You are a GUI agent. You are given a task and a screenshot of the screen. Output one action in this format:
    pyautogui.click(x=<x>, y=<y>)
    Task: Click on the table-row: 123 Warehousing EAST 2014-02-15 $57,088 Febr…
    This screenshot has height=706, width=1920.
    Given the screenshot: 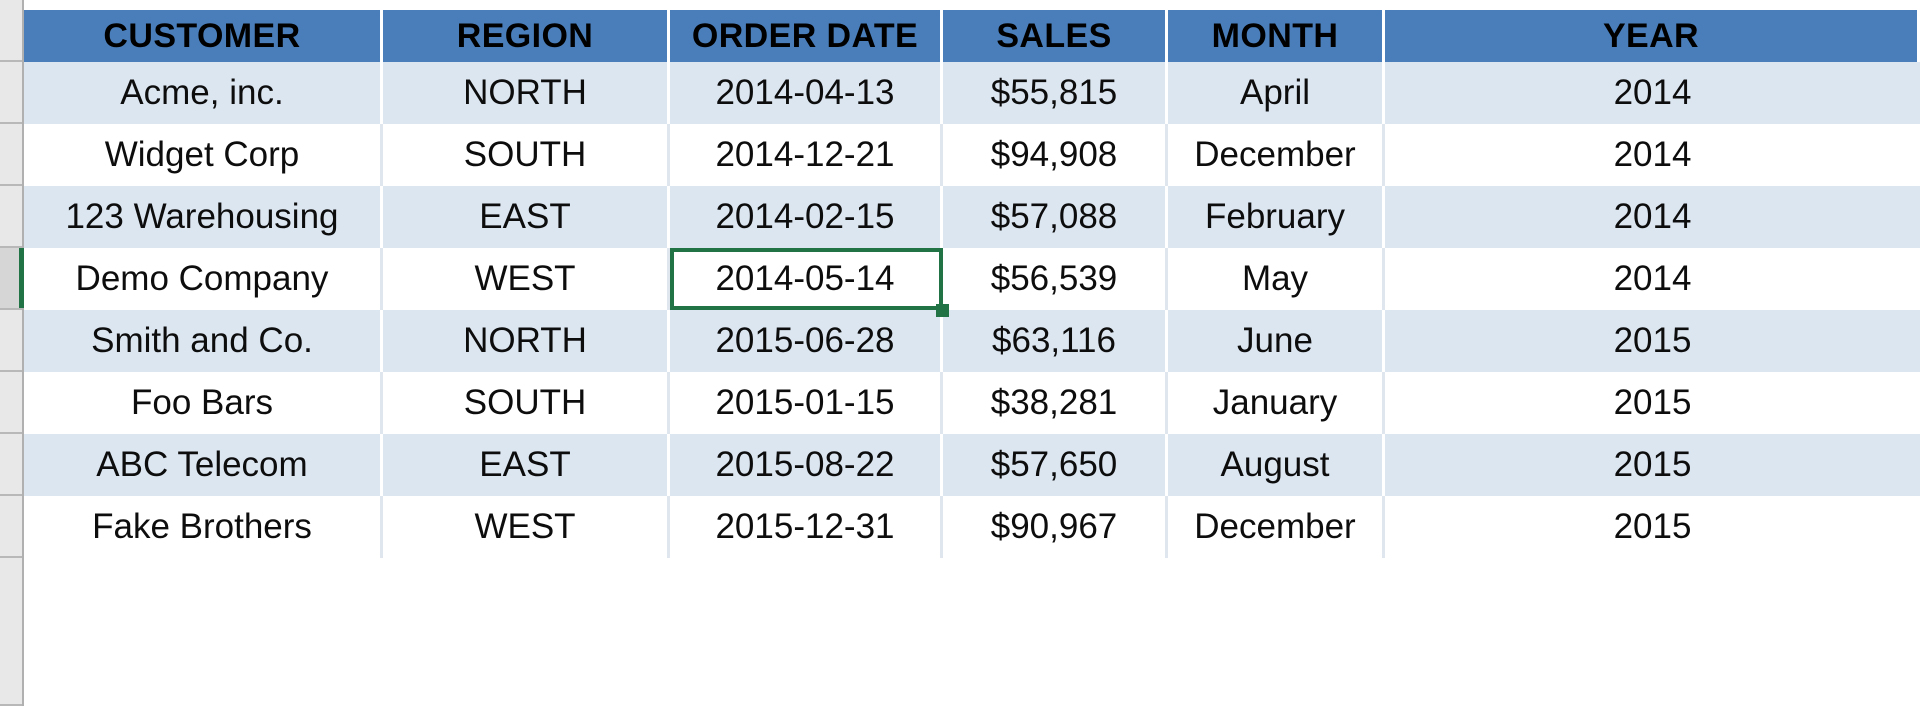 What is the action you would take?
    pyautogui.click(x=972, y=217)
    